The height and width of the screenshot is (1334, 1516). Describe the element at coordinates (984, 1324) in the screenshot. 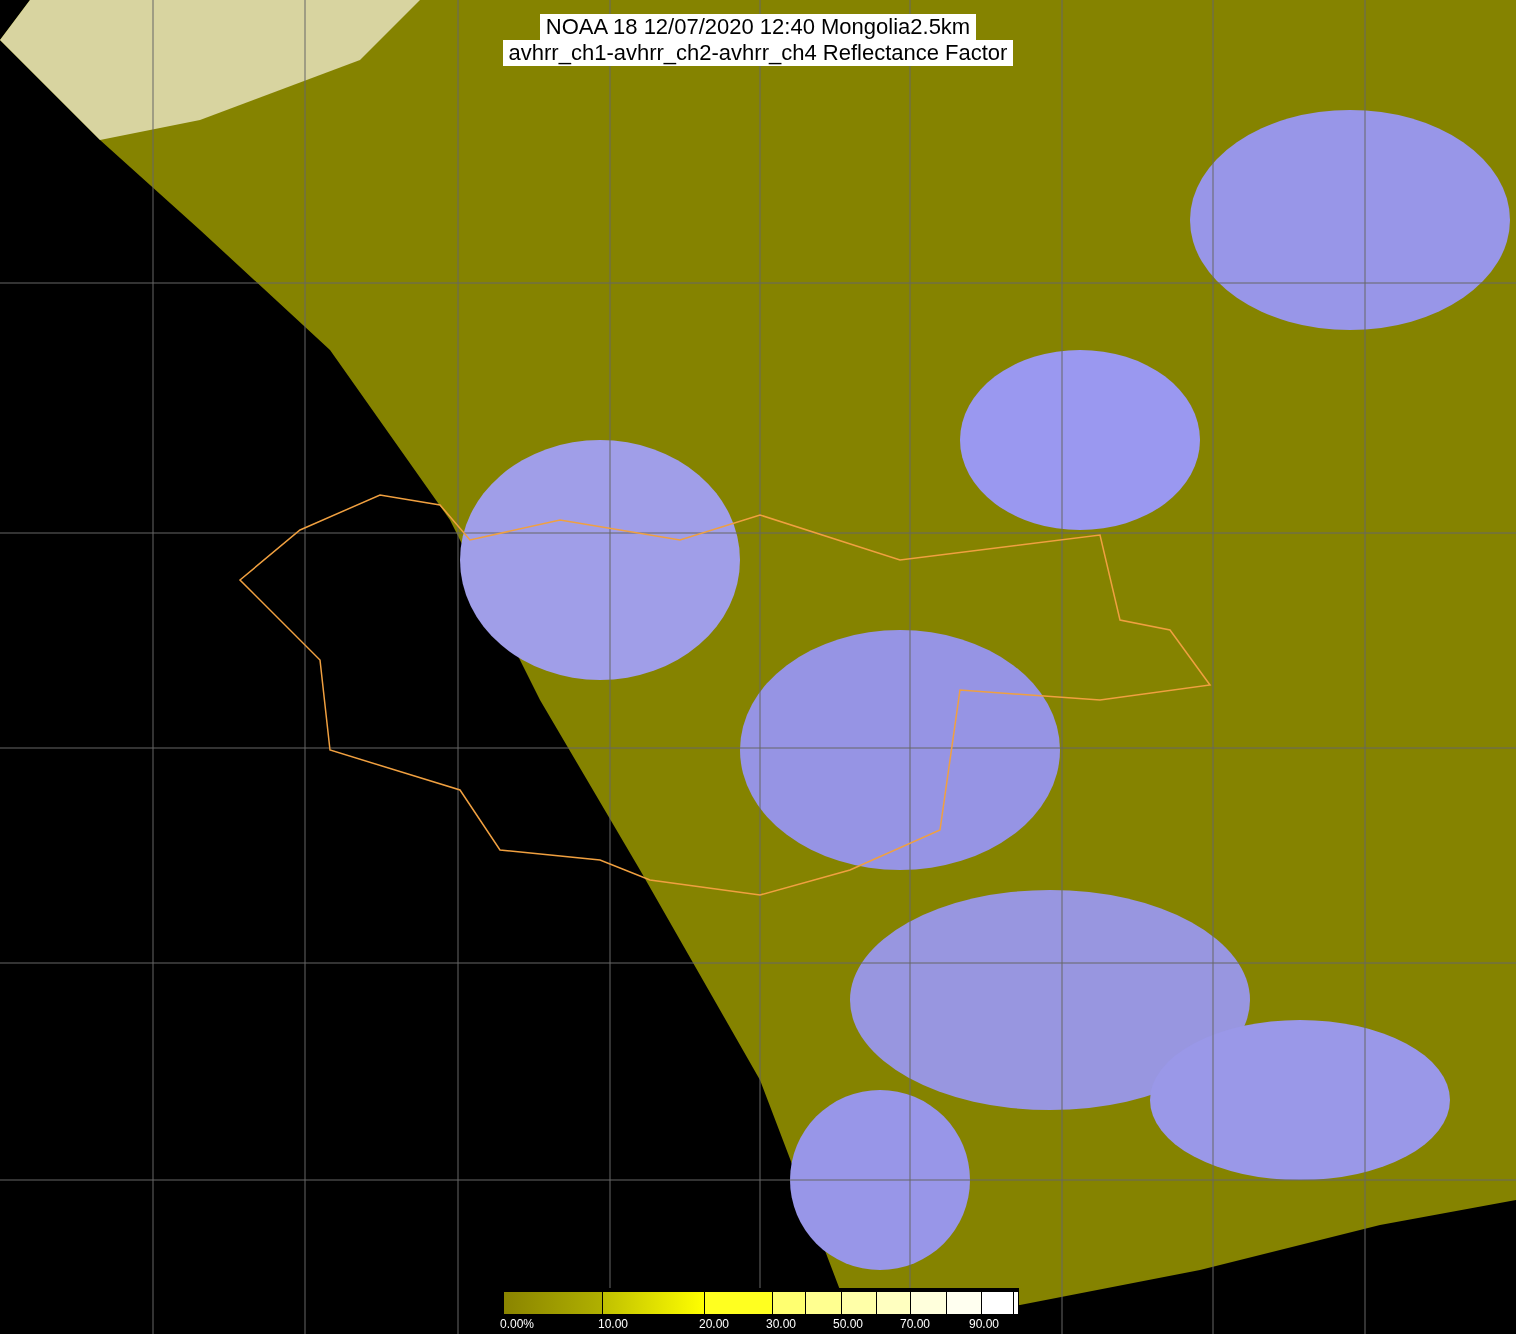

I see `colorbar-label: 90.00` at that location.